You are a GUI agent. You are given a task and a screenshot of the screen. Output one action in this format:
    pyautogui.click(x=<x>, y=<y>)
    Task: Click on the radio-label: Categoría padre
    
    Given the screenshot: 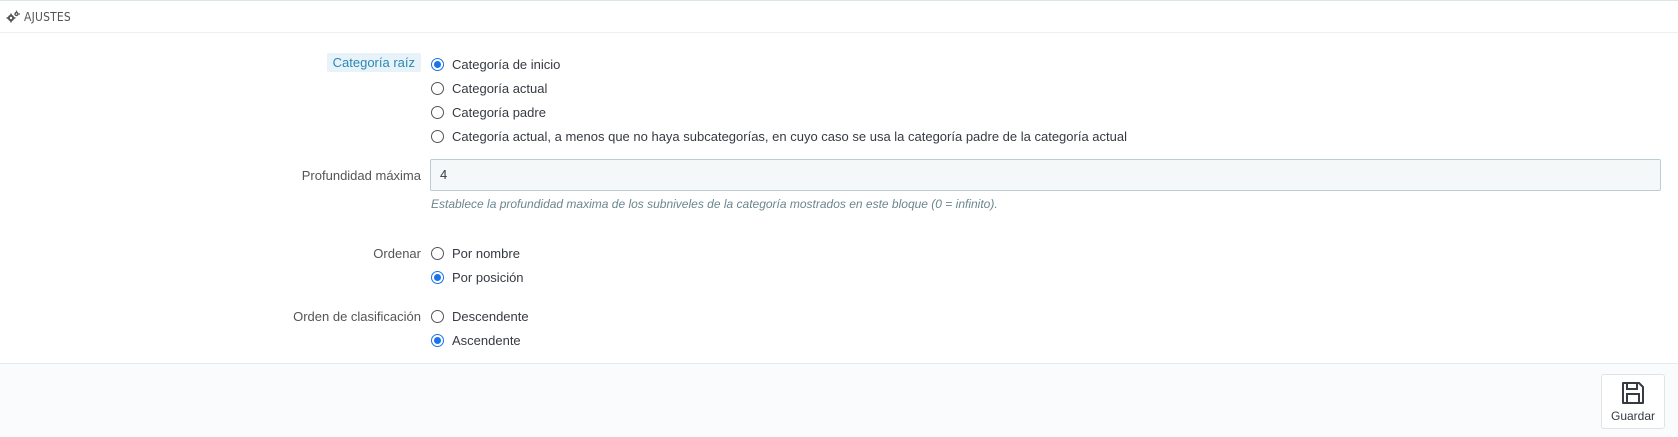 What is the action you would take?
    pyautogui.click(x=499, y=112)
    